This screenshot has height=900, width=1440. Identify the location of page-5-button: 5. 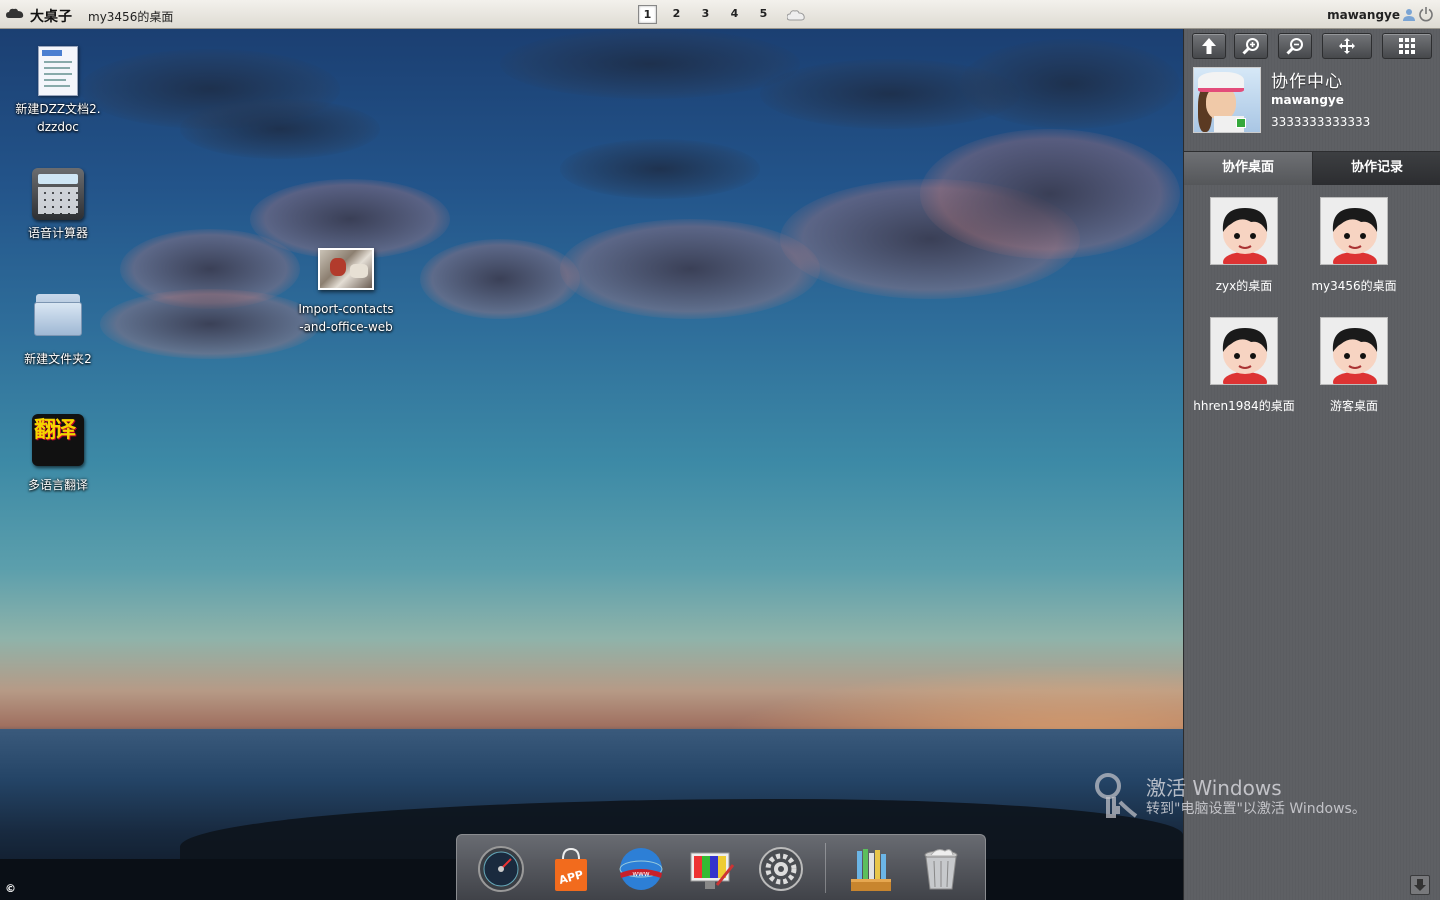
(763, 14).